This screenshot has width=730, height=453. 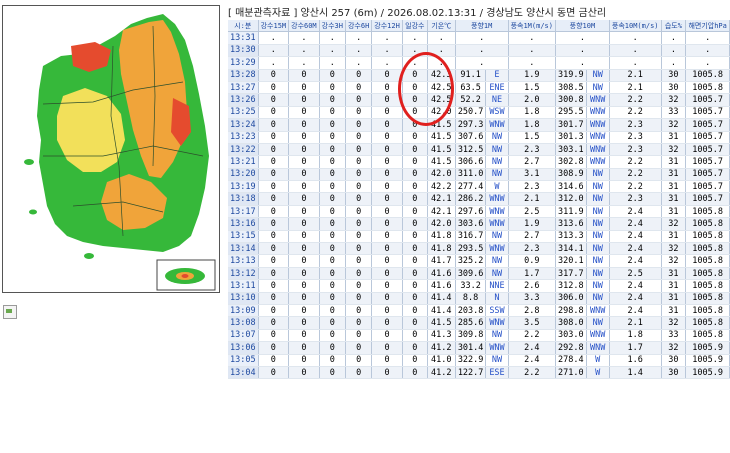 I want to click on row-time: 13:21, so click(x=243, y=162).